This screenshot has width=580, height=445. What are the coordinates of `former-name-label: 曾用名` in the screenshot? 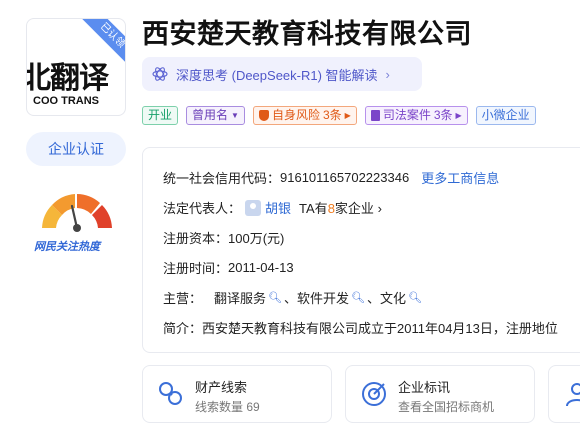 It's located at (210, 115).